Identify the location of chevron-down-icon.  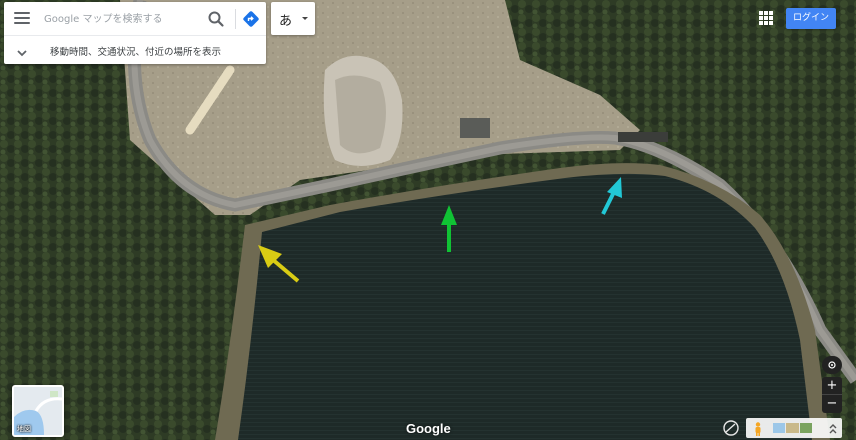
(22, 50).